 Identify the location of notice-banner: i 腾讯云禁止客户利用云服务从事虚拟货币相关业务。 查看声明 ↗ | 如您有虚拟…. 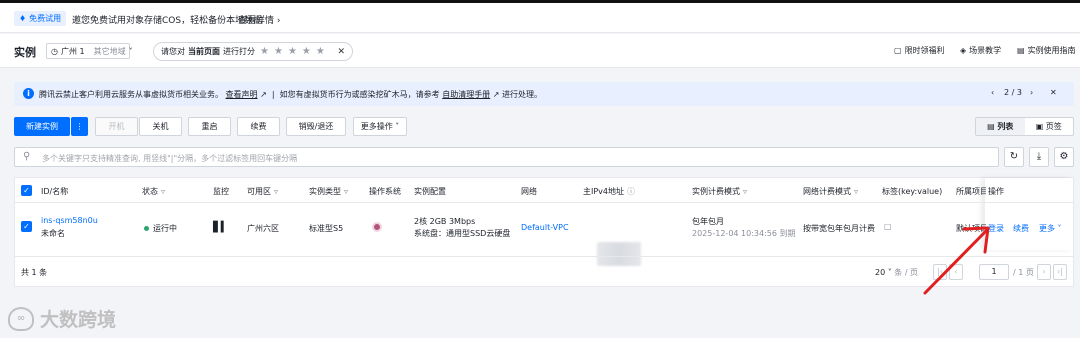
(544, 94).